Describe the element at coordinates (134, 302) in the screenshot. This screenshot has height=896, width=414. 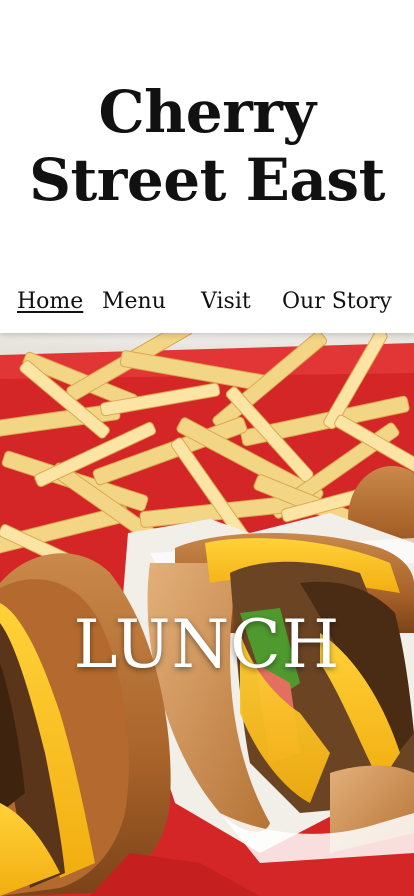
I see `nav-menu-link: Menu` at that location.